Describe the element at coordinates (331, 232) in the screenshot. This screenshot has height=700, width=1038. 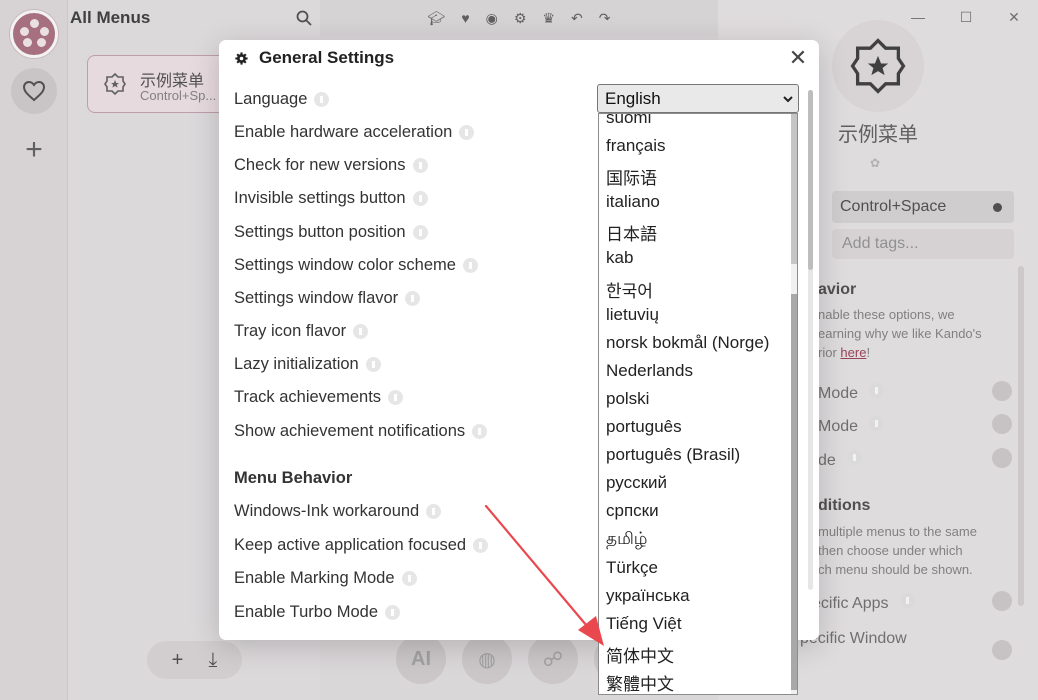
I see `setting-button-position: Settings button position` at that location.